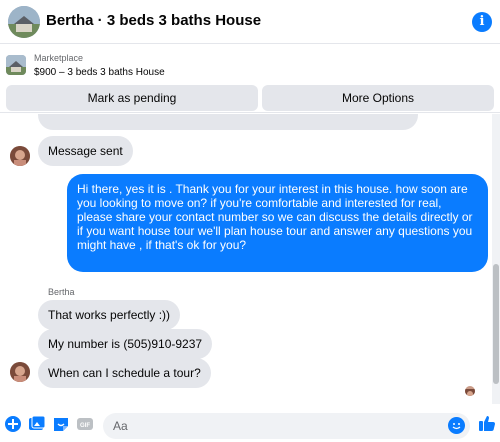 The height and width of the screenshot is (442, 500). I want to click on gif-icon: GIF, so click(85, 424).